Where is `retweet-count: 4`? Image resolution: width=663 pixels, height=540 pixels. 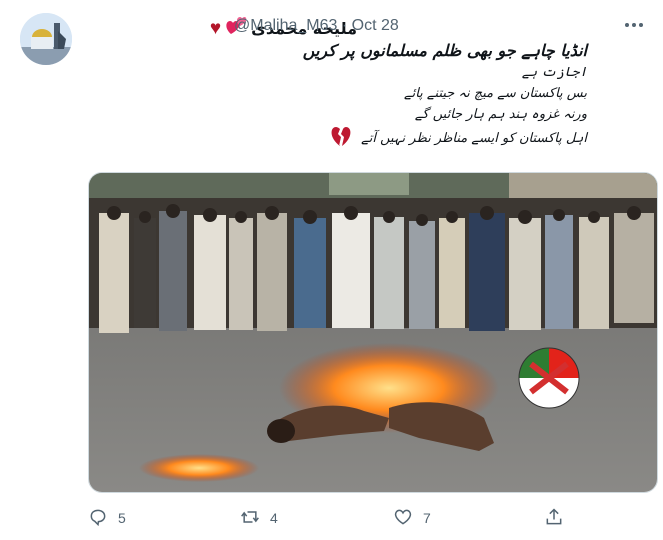 retweet-count: 4 is located at coordinates (274, 518).